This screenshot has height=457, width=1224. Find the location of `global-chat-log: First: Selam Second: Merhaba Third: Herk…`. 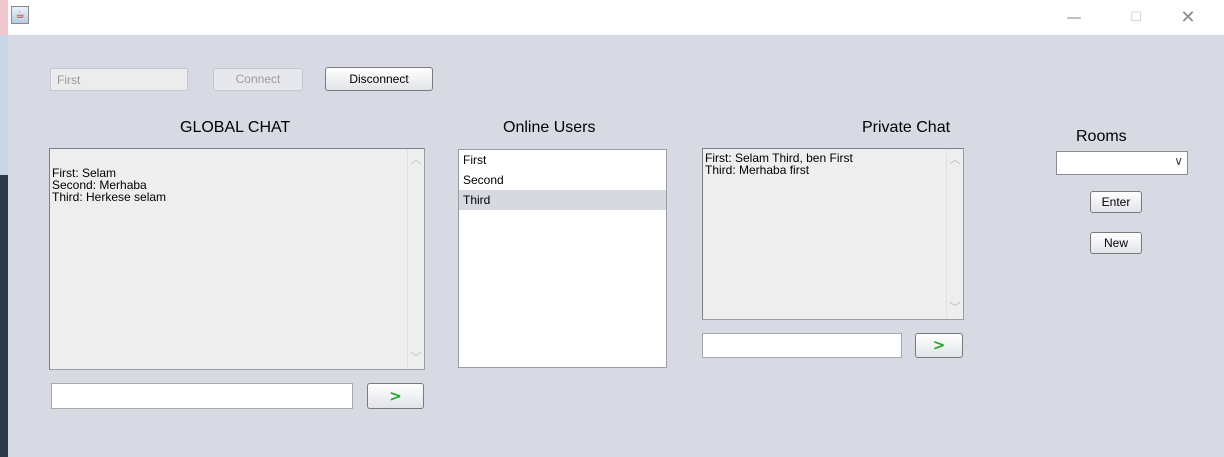

global-chat-log: First: Selam Second: Merhaba Third: Herk… is located at coordinates (237, 259).